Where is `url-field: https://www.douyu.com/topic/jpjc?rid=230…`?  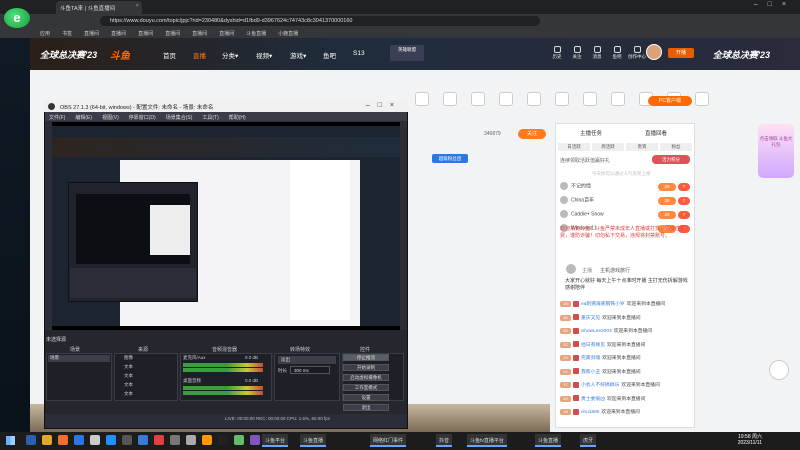 url-field: https://www.douyu.com/topic/jpjc?rid=230… is located at coordinates (320, 21).